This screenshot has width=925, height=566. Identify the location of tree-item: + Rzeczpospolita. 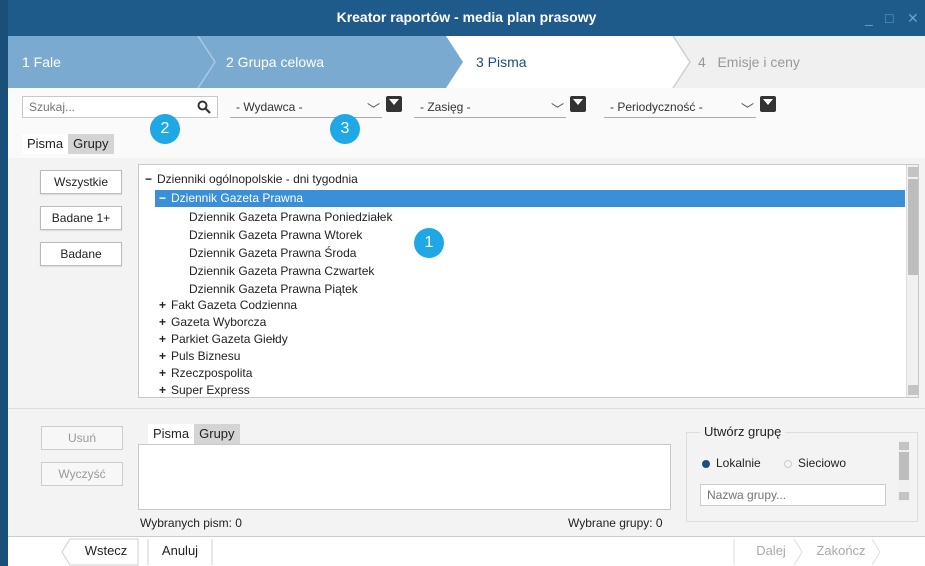
(205, 373).